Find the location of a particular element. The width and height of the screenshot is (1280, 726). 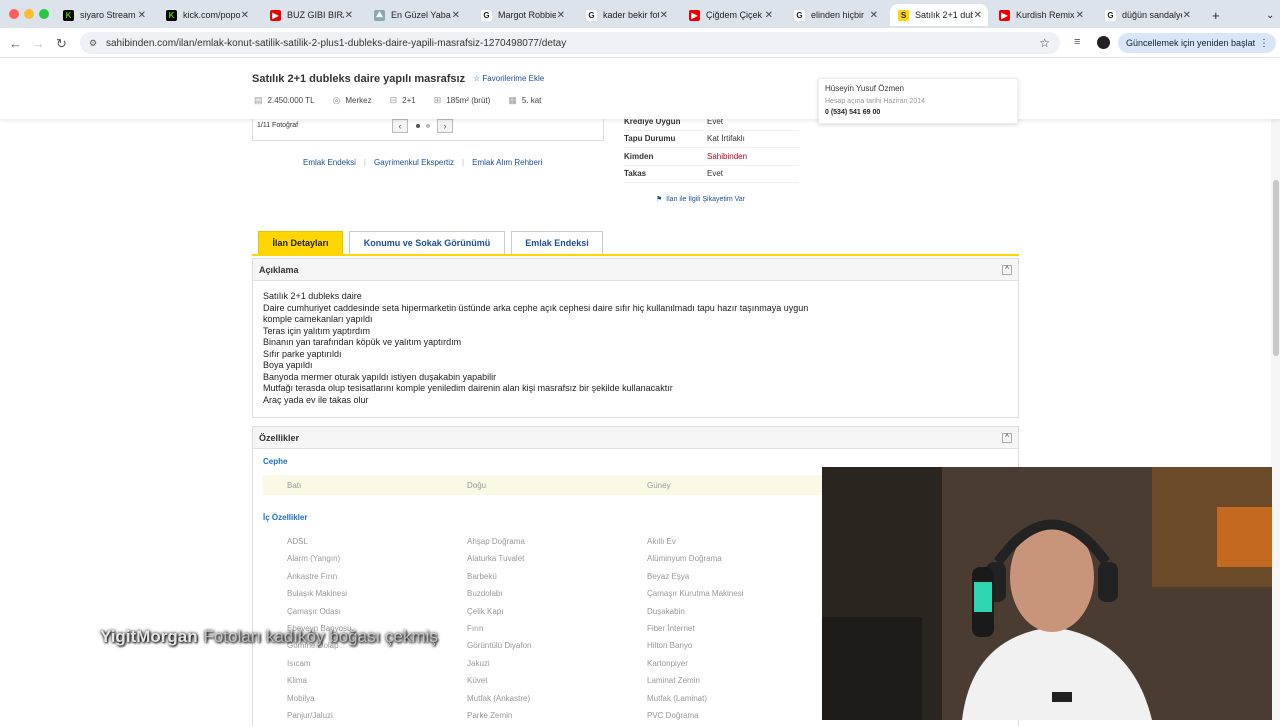

cephe-heading: Cephe is located at coordinates (275, 461).